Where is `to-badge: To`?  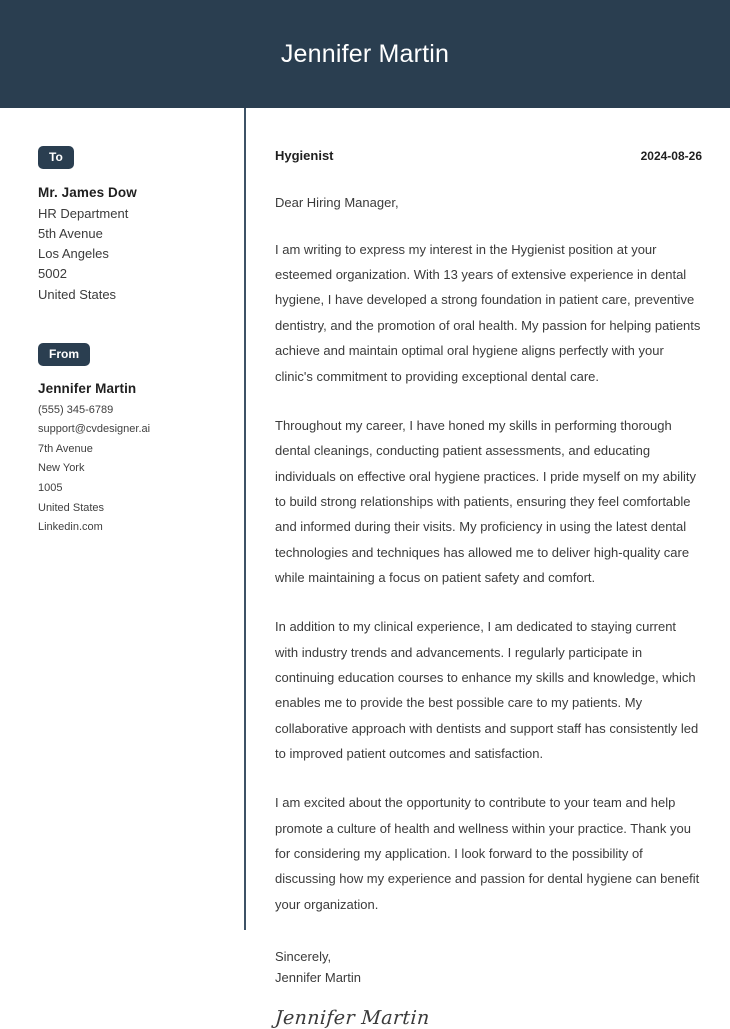
to-badge: To is located at coordinates (56, 157).